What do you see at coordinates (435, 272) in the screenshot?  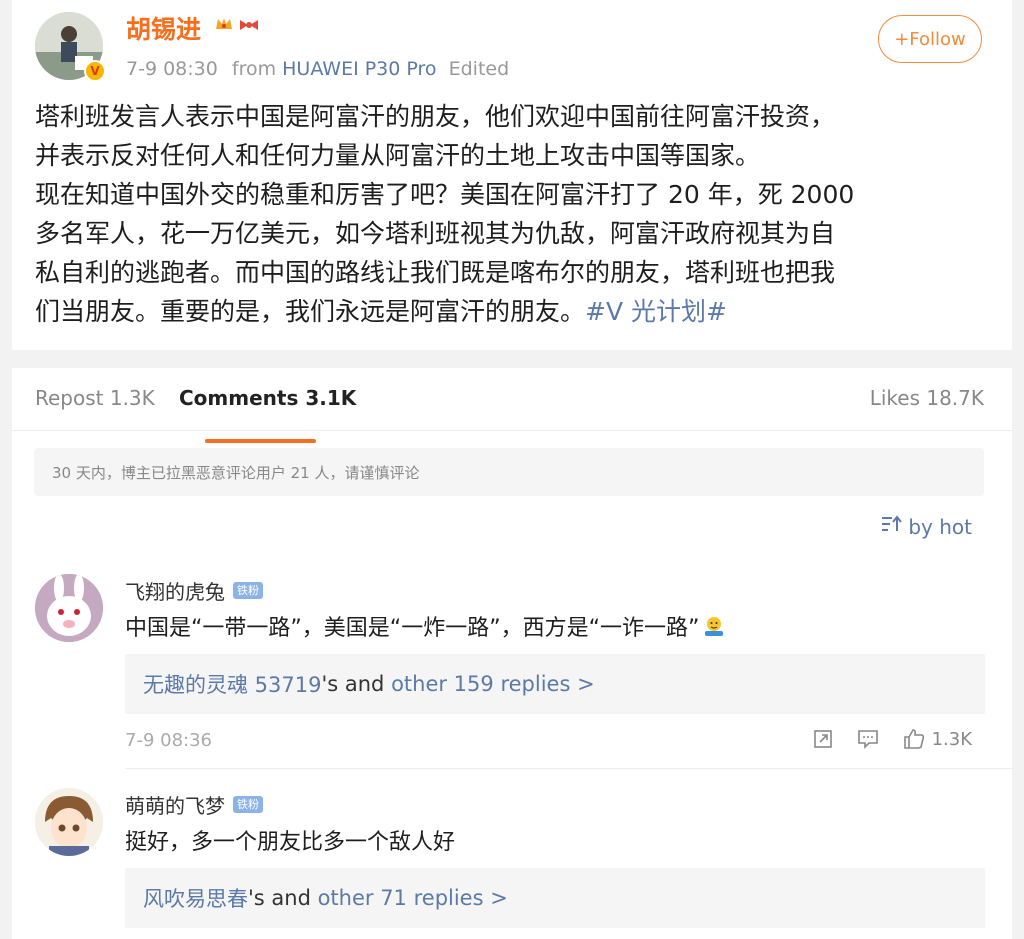 I see `post-line: 私自利的逃跑者。而中国的路线让我们既是喀布尔的朋友，塔利班也把我` at bounding box center [435, 272].